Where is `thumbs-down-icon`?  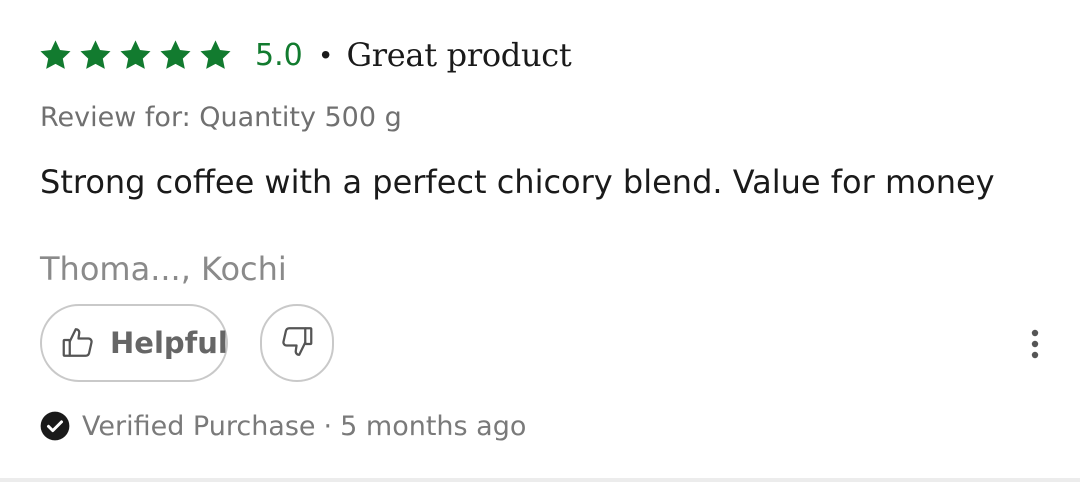
thumbs-down-icon is located at coordinates (297, 343).